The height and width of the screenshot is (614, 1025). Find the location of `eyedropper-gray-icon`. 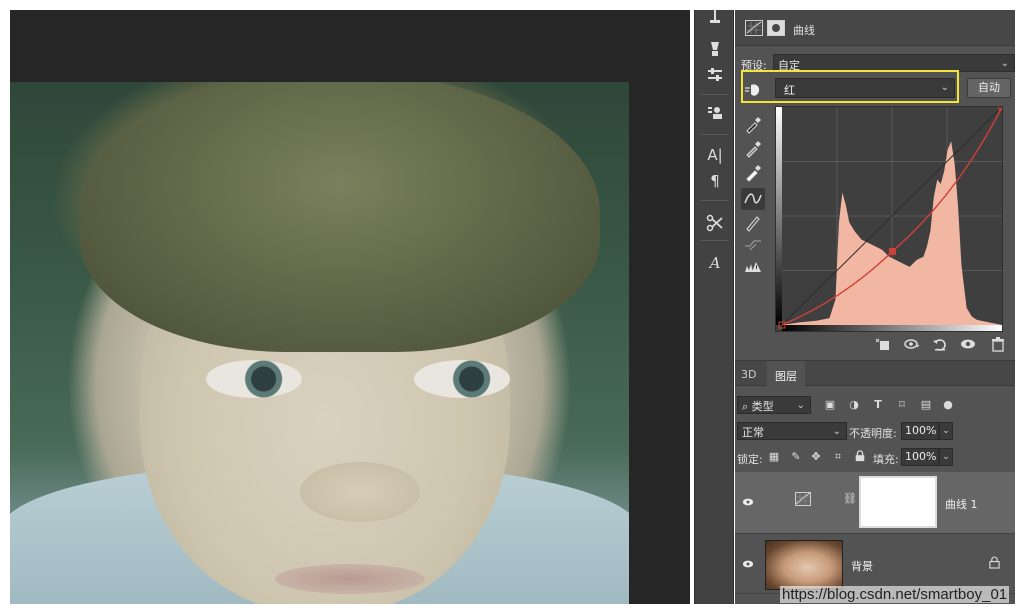

eyedropper-gray-icon is located at coordinates (753, 149).